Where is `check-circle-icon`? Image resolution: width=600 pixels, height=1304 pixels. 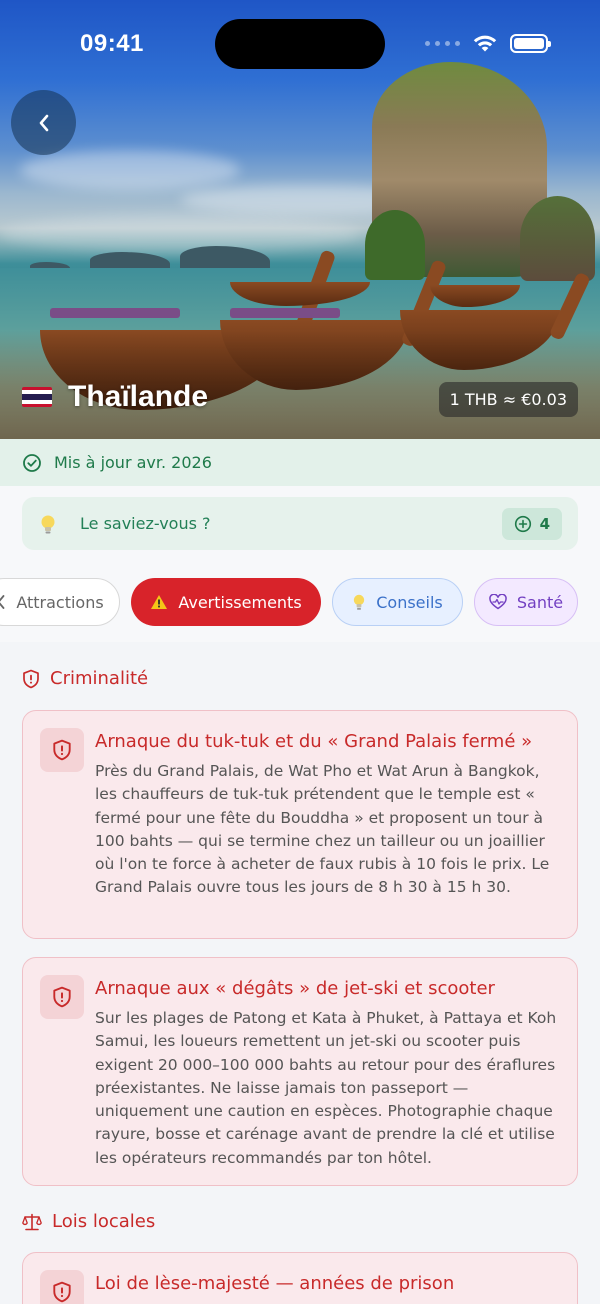 check-circle-icon is located at coordinates (32, 462).